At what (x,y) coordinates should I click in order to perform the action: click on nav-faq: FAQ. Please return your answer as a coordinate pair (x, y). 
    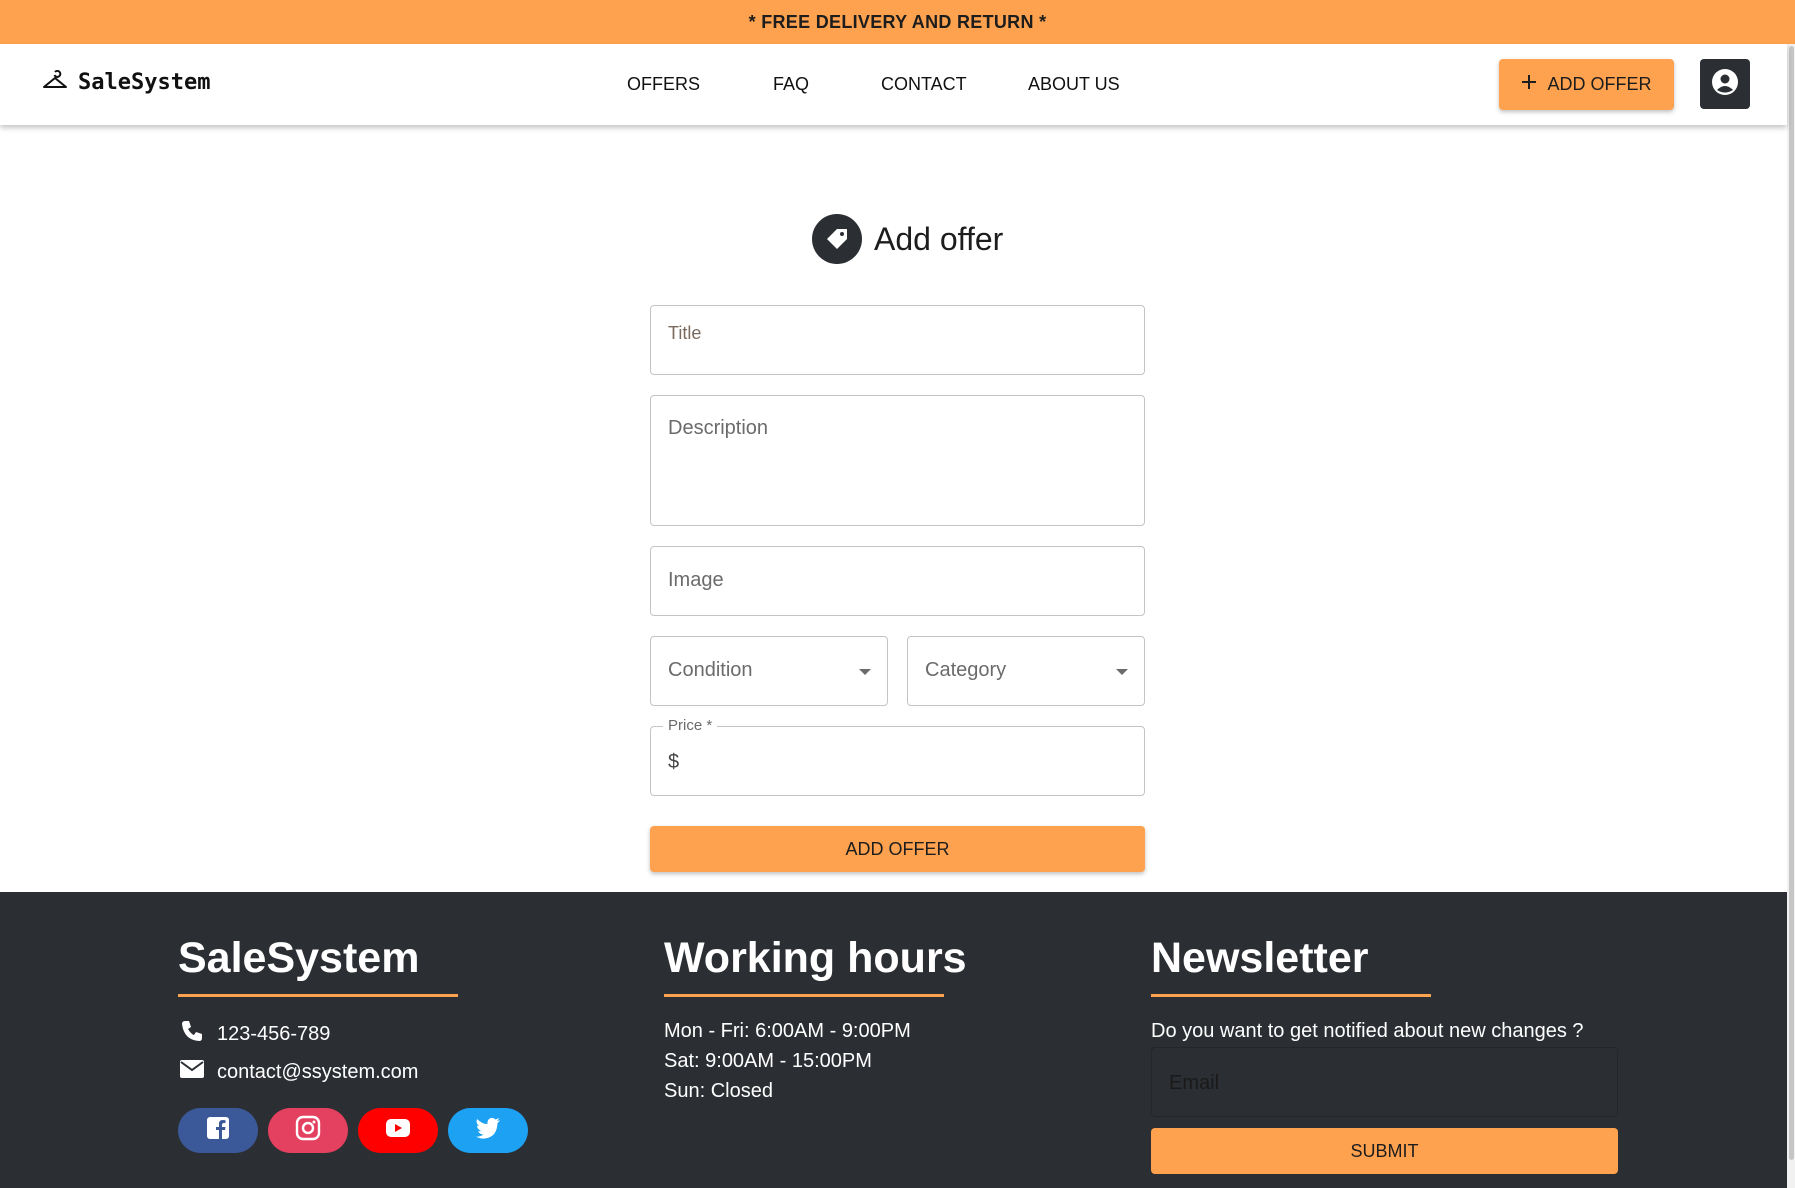
    Looking at the image, I should click on (791, 84).